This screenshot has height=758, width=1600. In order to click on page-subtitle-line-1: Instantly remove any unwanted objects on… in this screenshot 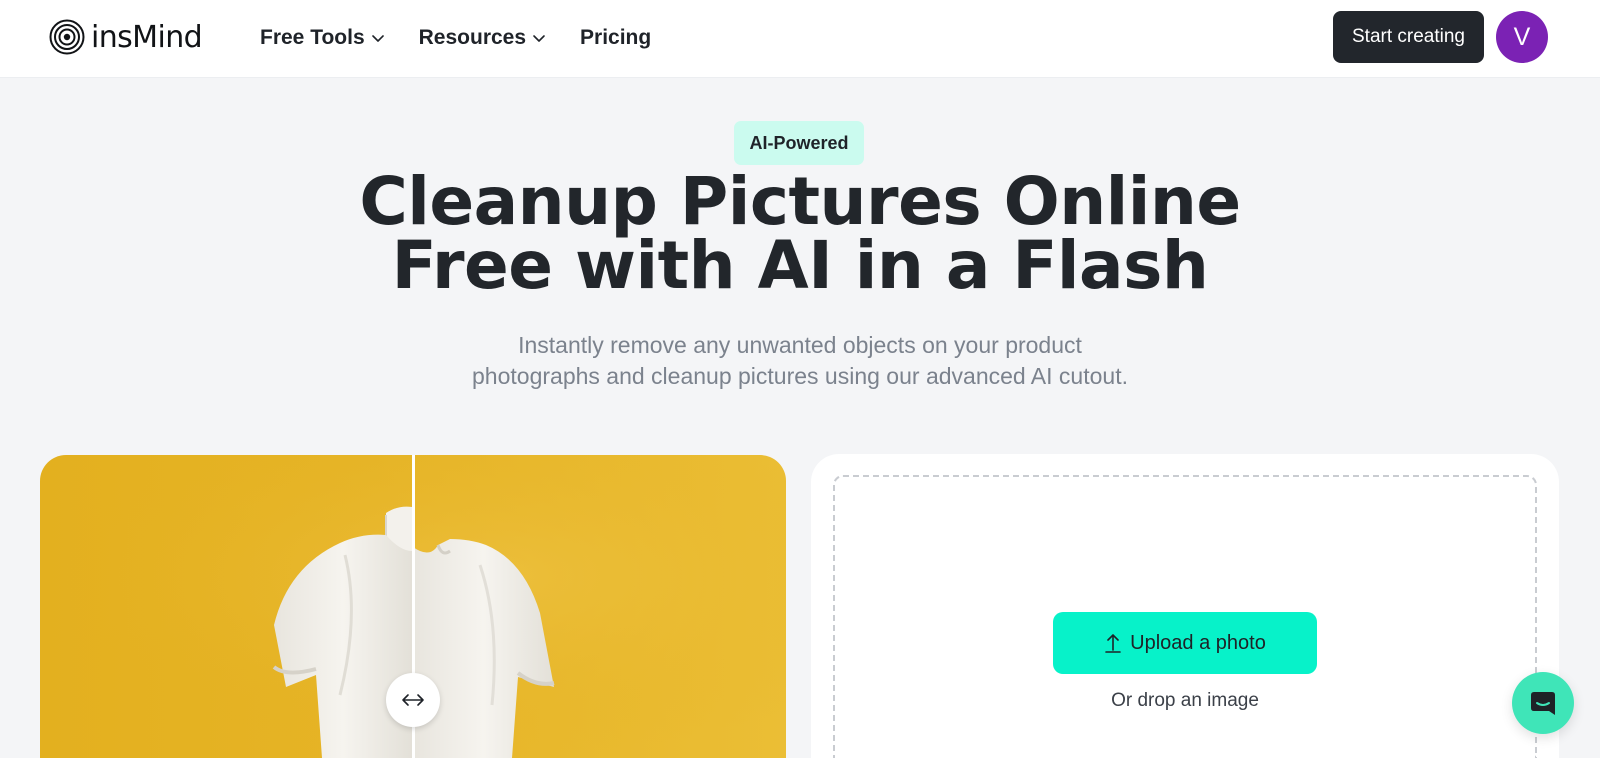, I will do `click(800, 345)`.